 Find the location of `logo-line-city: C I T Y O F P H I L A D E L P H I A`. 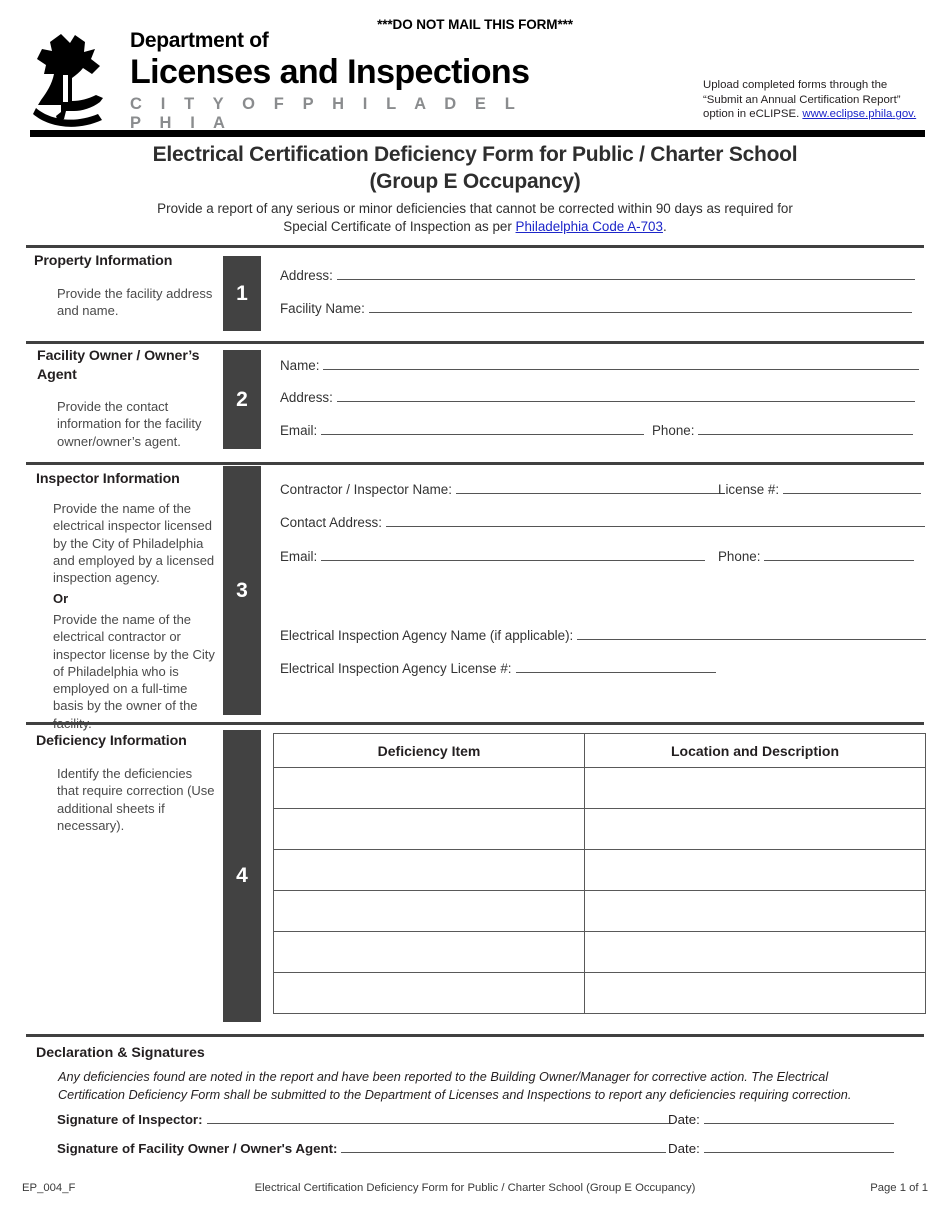

logo-line-city: C I T Y O F P H I L A D E L P H I A is located at coordinates (326, 114).